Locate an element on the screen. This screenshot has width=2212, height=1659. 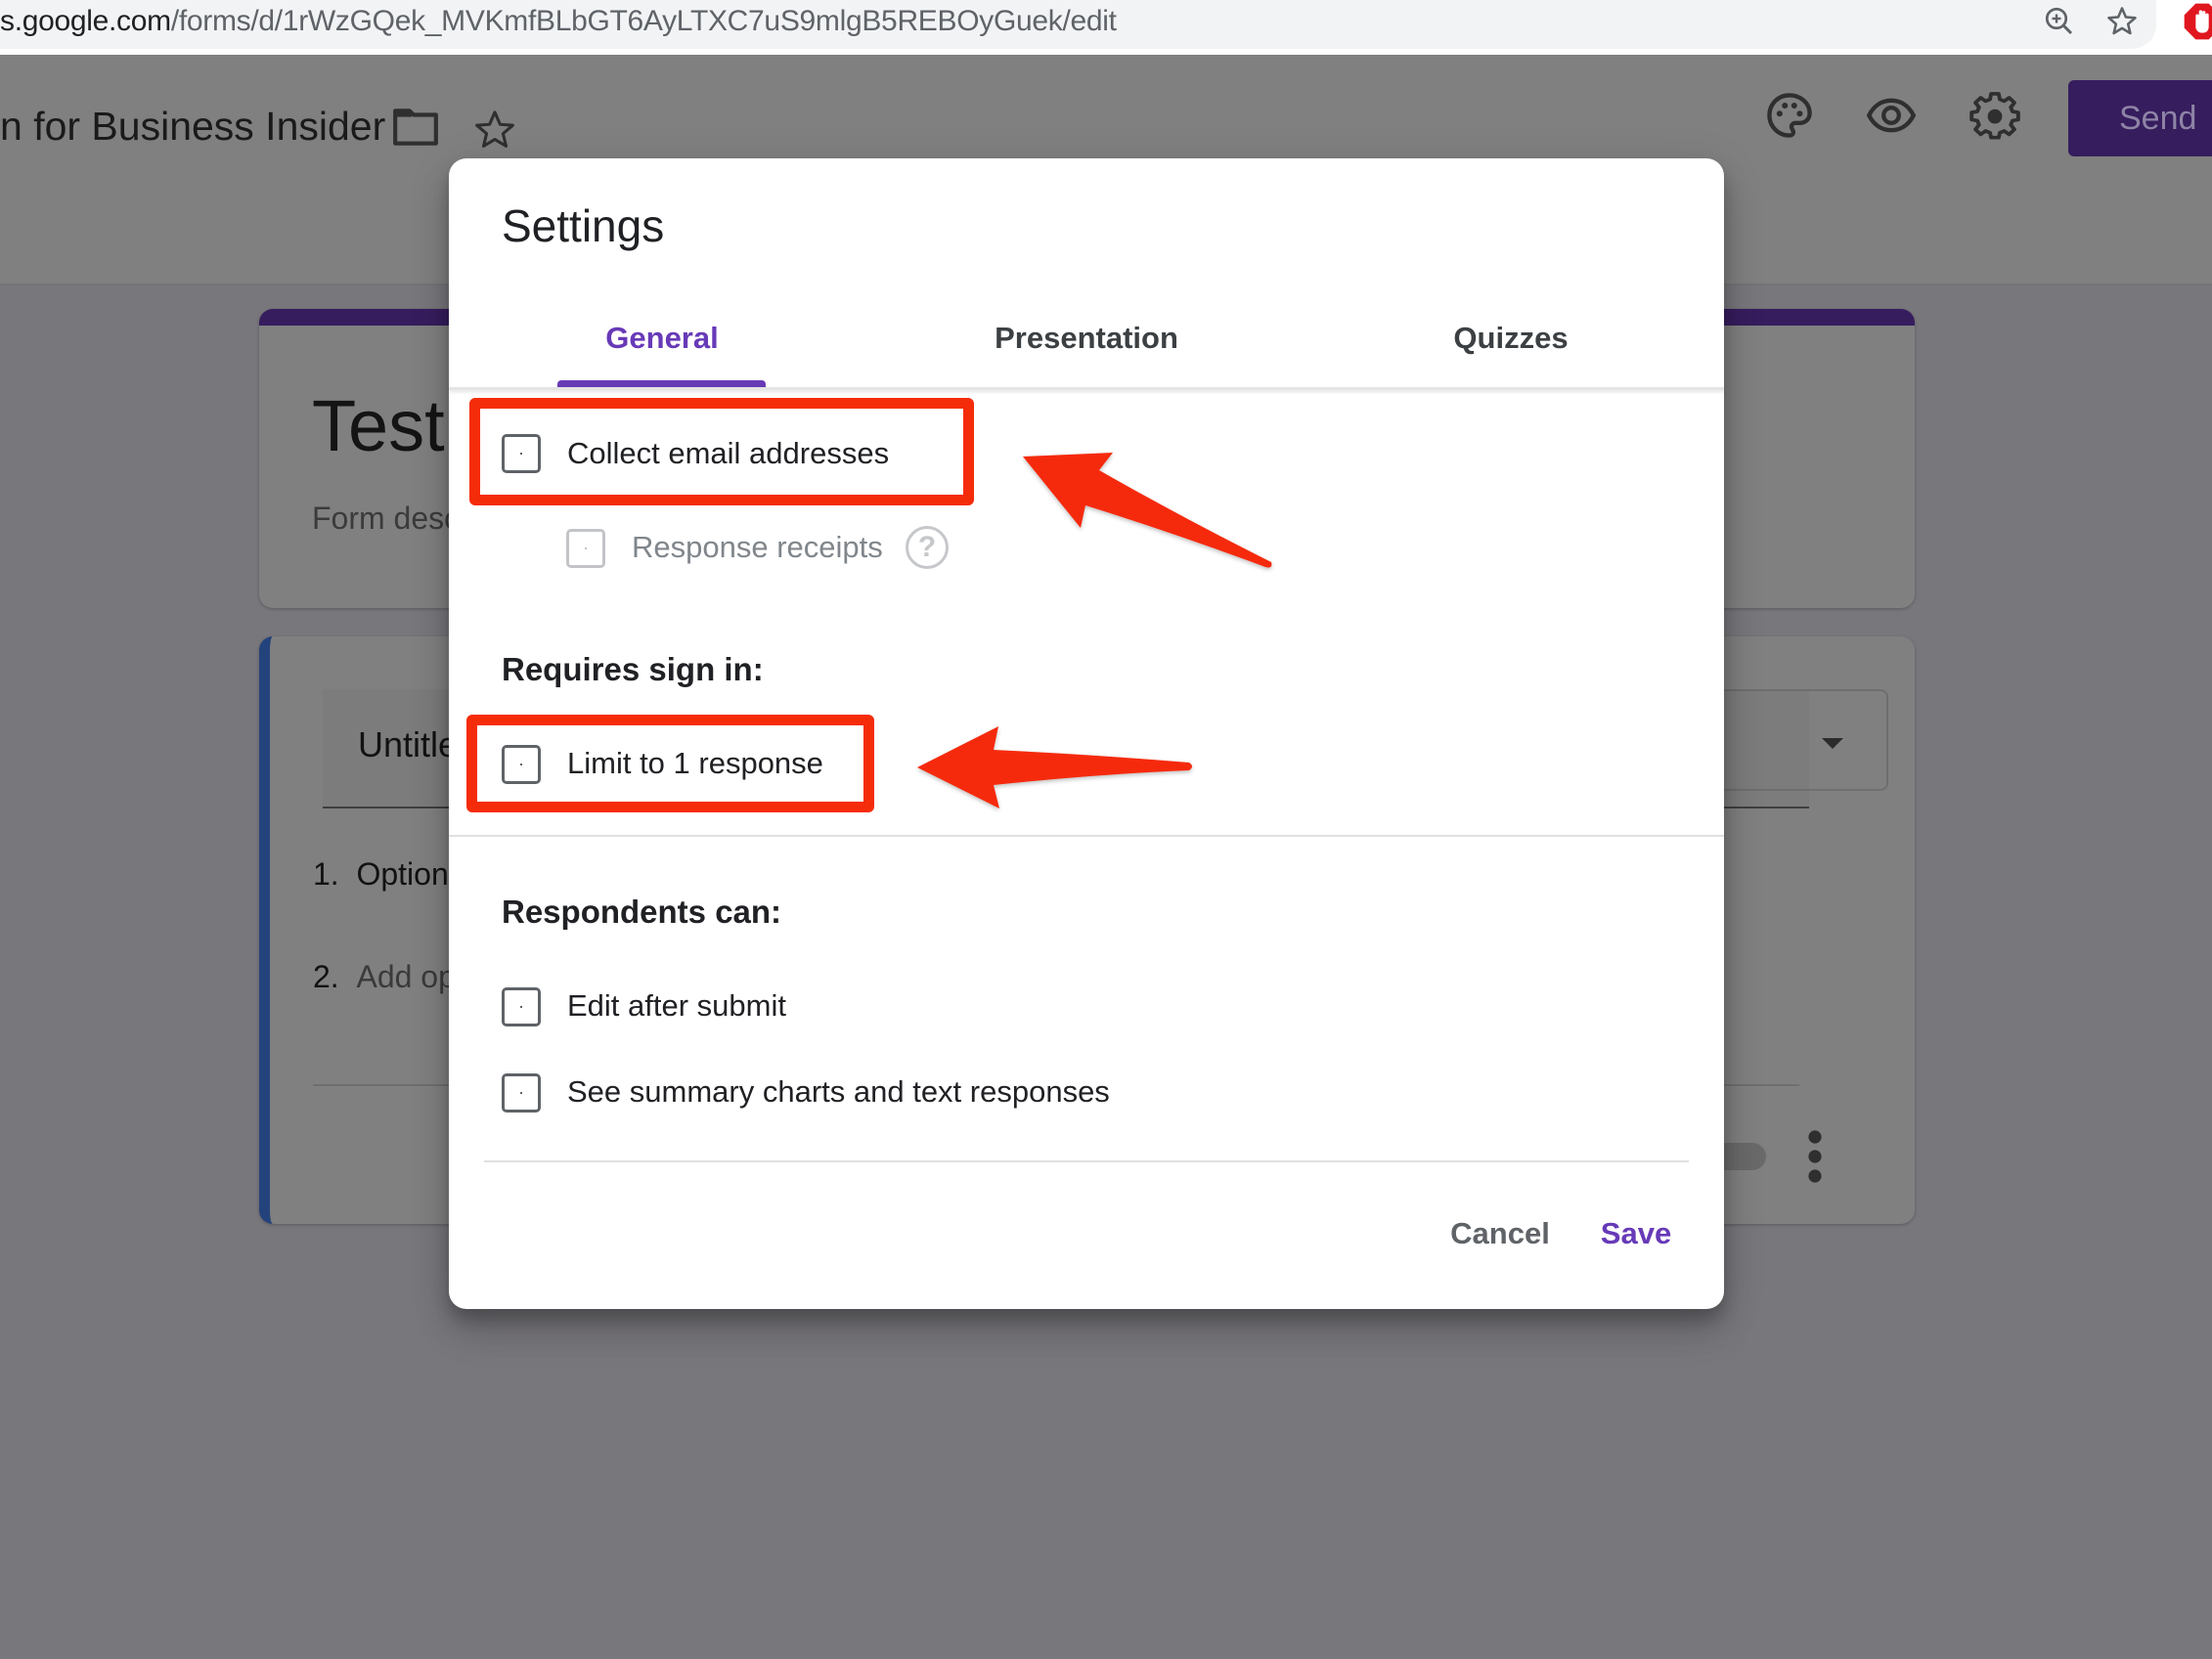
cancel-button: Cancel is located at coordinates (1500, 1234).